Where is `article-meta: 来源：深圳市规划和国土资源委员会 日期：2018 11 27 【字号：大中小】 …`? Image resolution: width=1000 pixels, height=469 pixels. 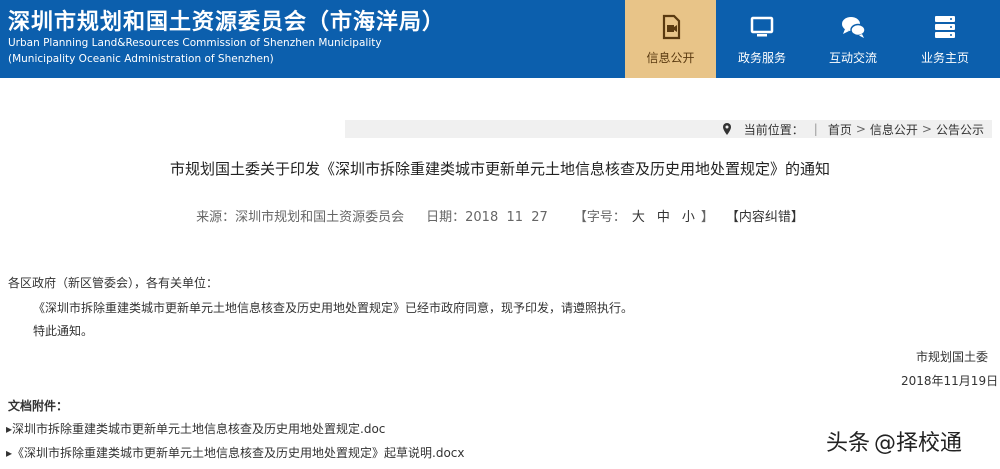
article-meta: 来源：深圳市规划和国土资源委员会 日期：2018 11 27 【字号：大中小】 … is located at coordinates (500, 215).